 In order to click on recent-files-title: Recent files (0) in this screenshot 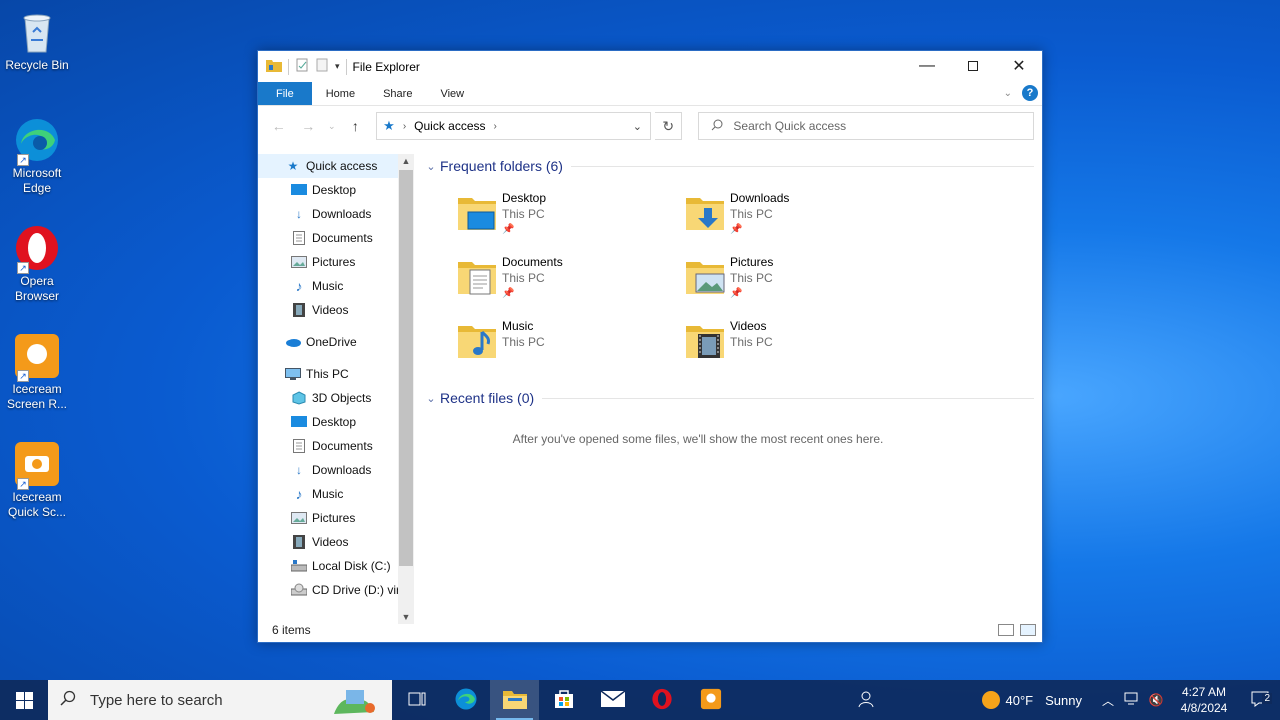, I will do `click(487, 398)`.